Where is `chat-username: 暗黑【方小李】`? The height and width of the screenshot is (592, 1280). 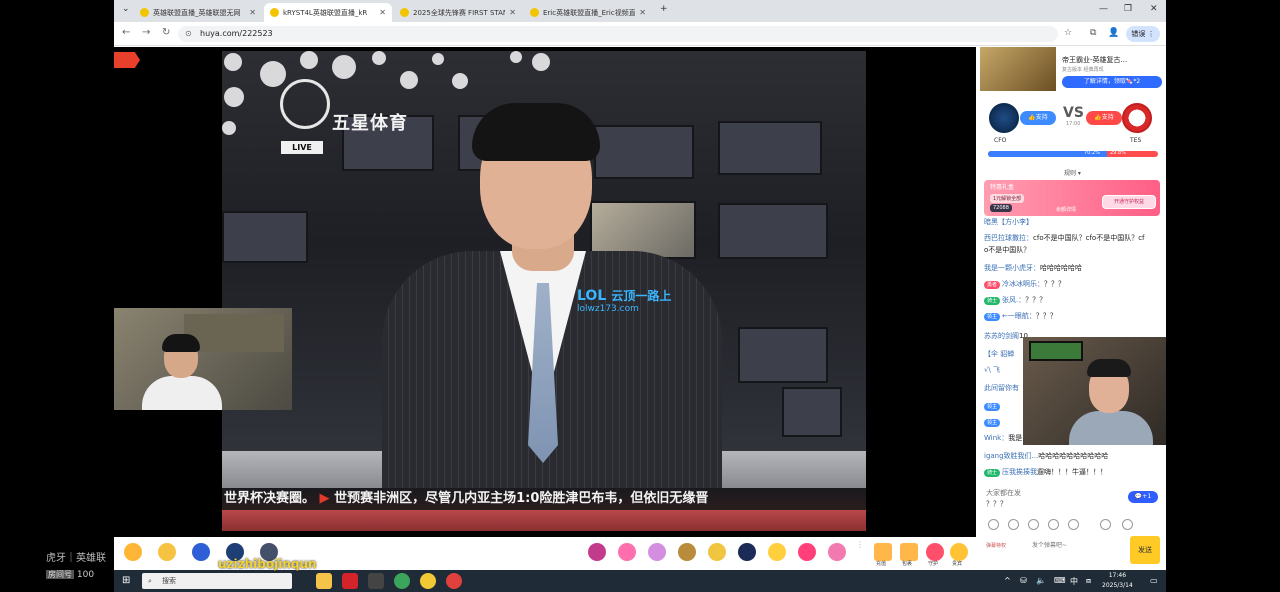
chat-username: 暗黑【方小李】 is located at coordinates (1008, 222).